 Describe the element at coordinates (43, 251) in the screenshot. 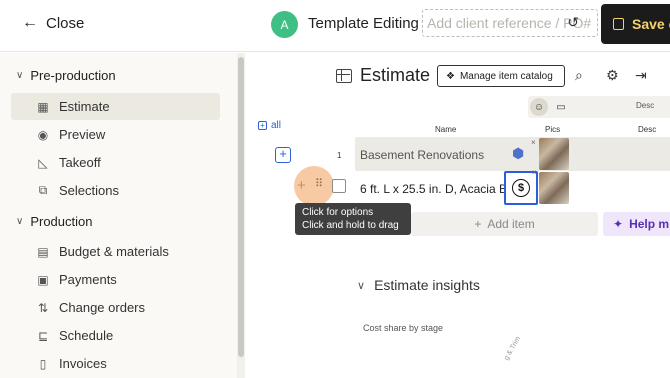

I see `calculator-icon: ▤` at that location.